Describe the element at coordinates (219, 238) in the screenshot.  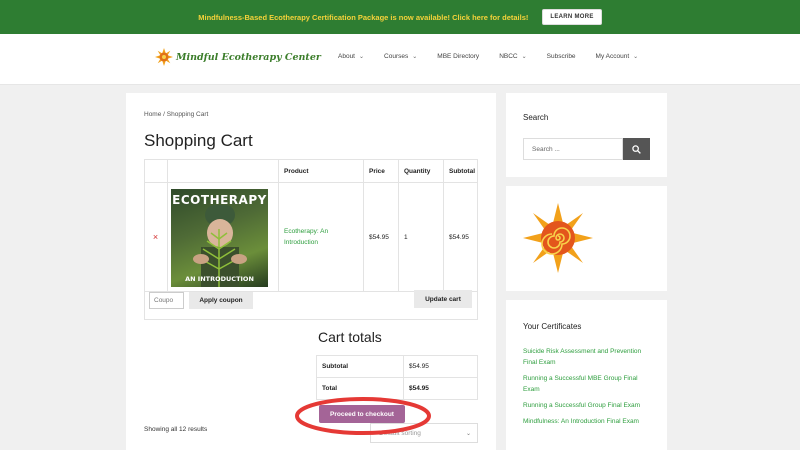
I see `product-thumbnail: ECOTHERAPY AN INTRODUCTION` at that location.